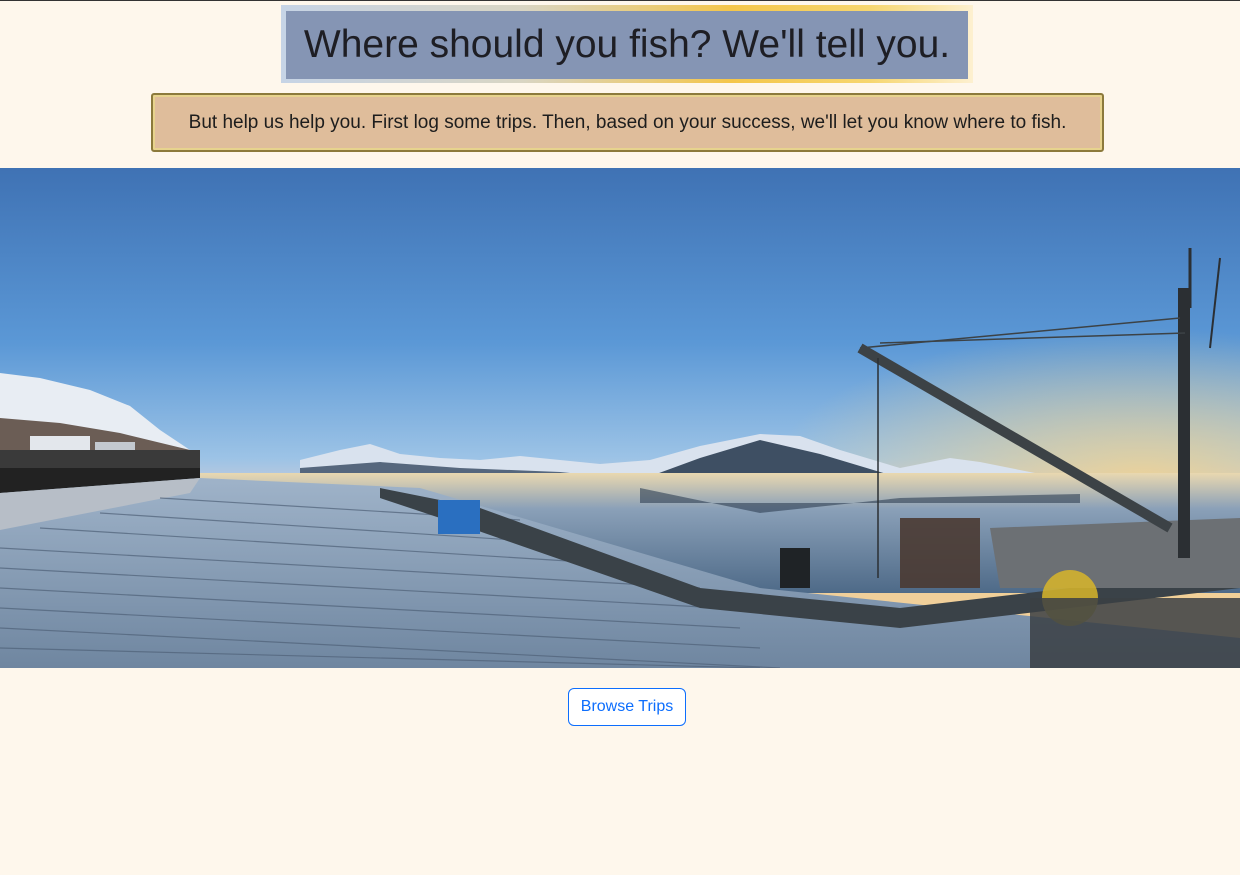 The height and width of the screenshot is (875, 1240). I want to click on title-banner: Where should you fish? We'll tell you., so click(627, 45).